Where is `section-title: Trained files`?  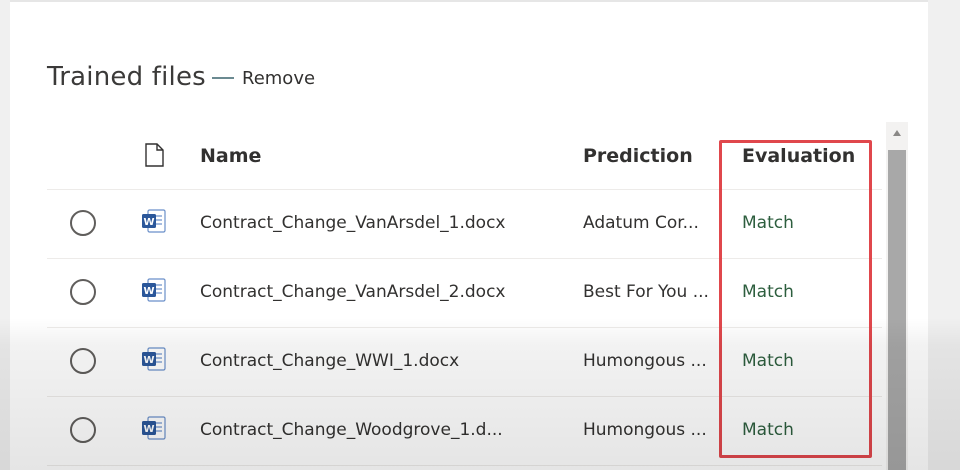 section-title: Trained files is located at coordinates (126, 77).